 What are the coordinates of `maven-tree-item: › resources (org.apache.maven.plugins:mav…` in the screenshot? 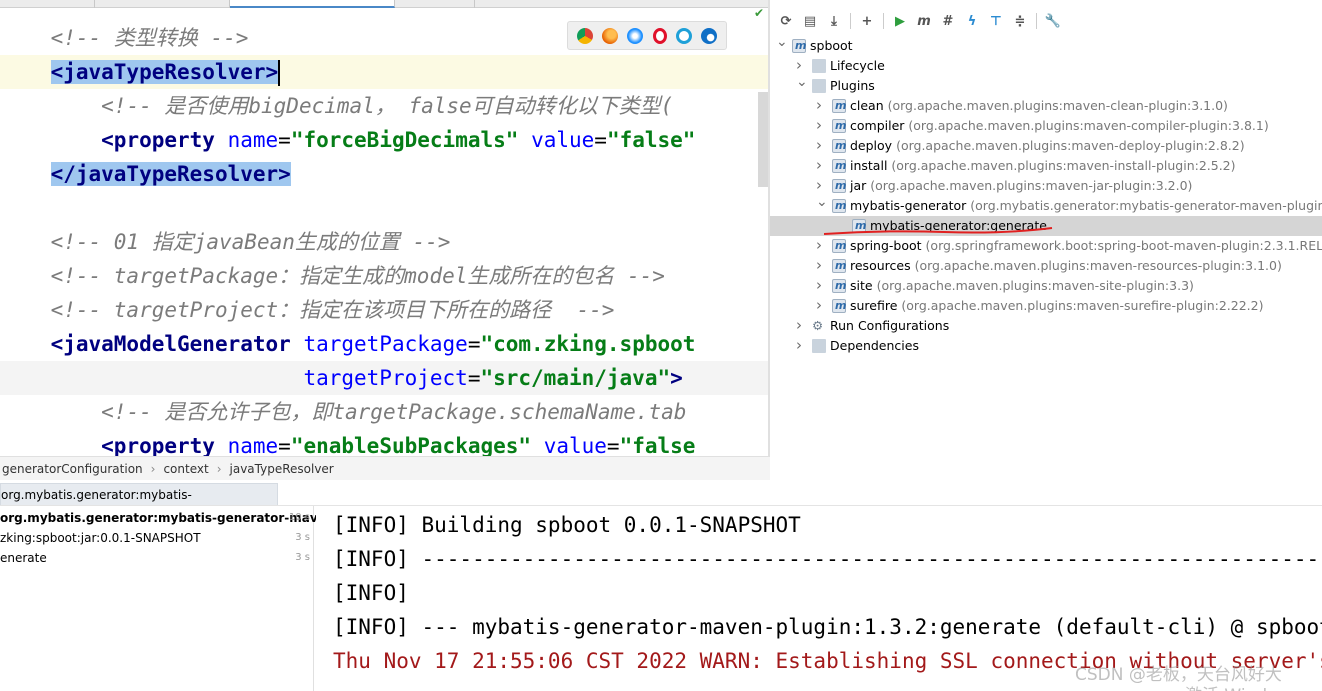 It's located at (1046, 266).